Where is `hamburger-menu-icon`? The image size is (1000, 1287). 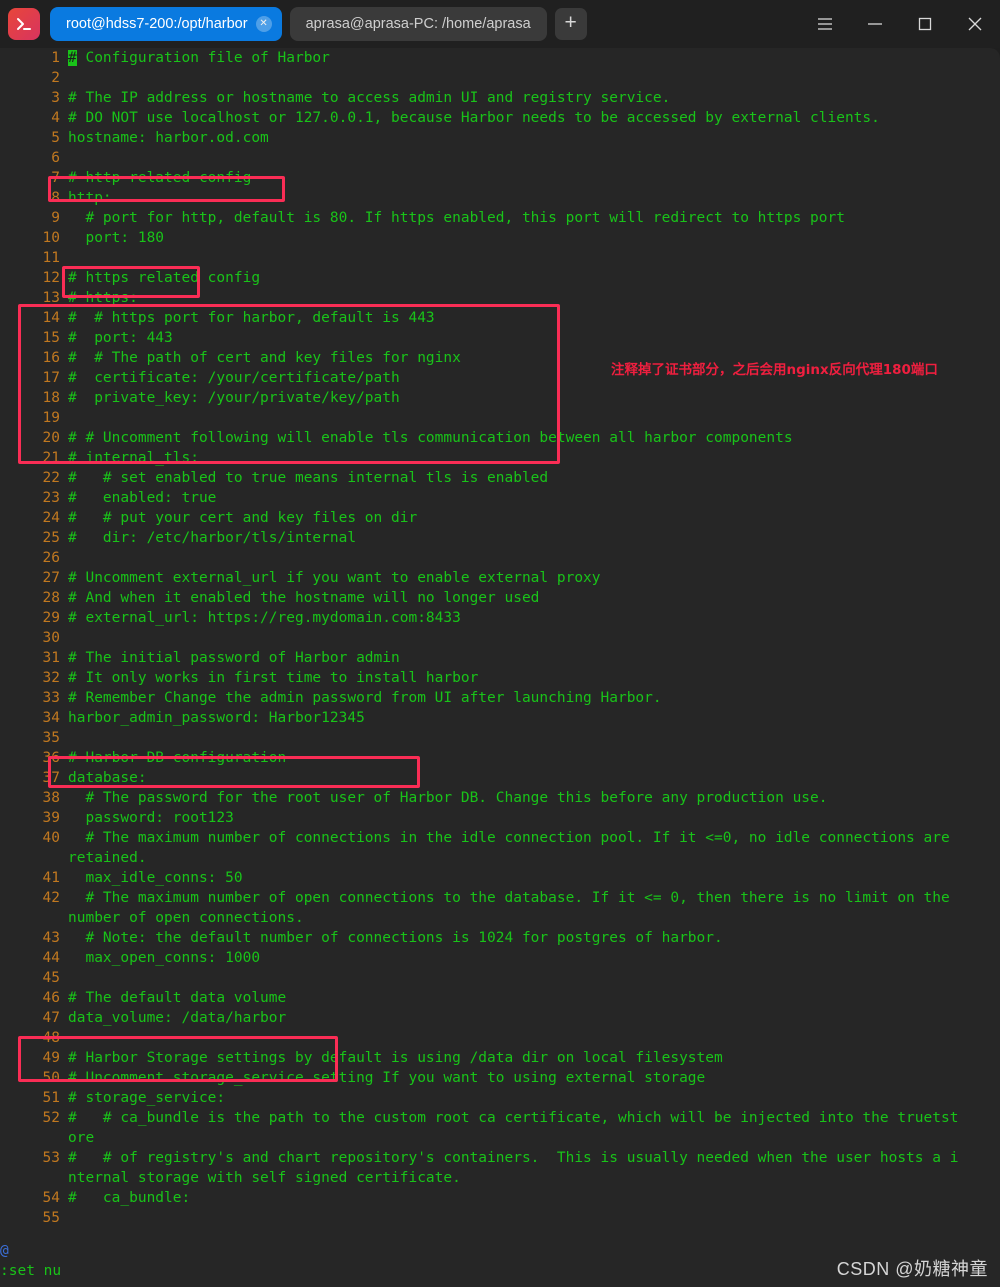 hamburger-menu-icon is located at coordinates (825, 24).